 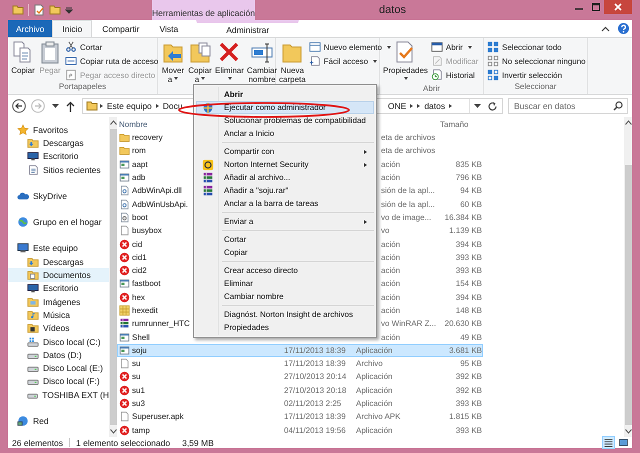 I want to click on ribbon-button: Eliminar, so click(x=229, y=62).